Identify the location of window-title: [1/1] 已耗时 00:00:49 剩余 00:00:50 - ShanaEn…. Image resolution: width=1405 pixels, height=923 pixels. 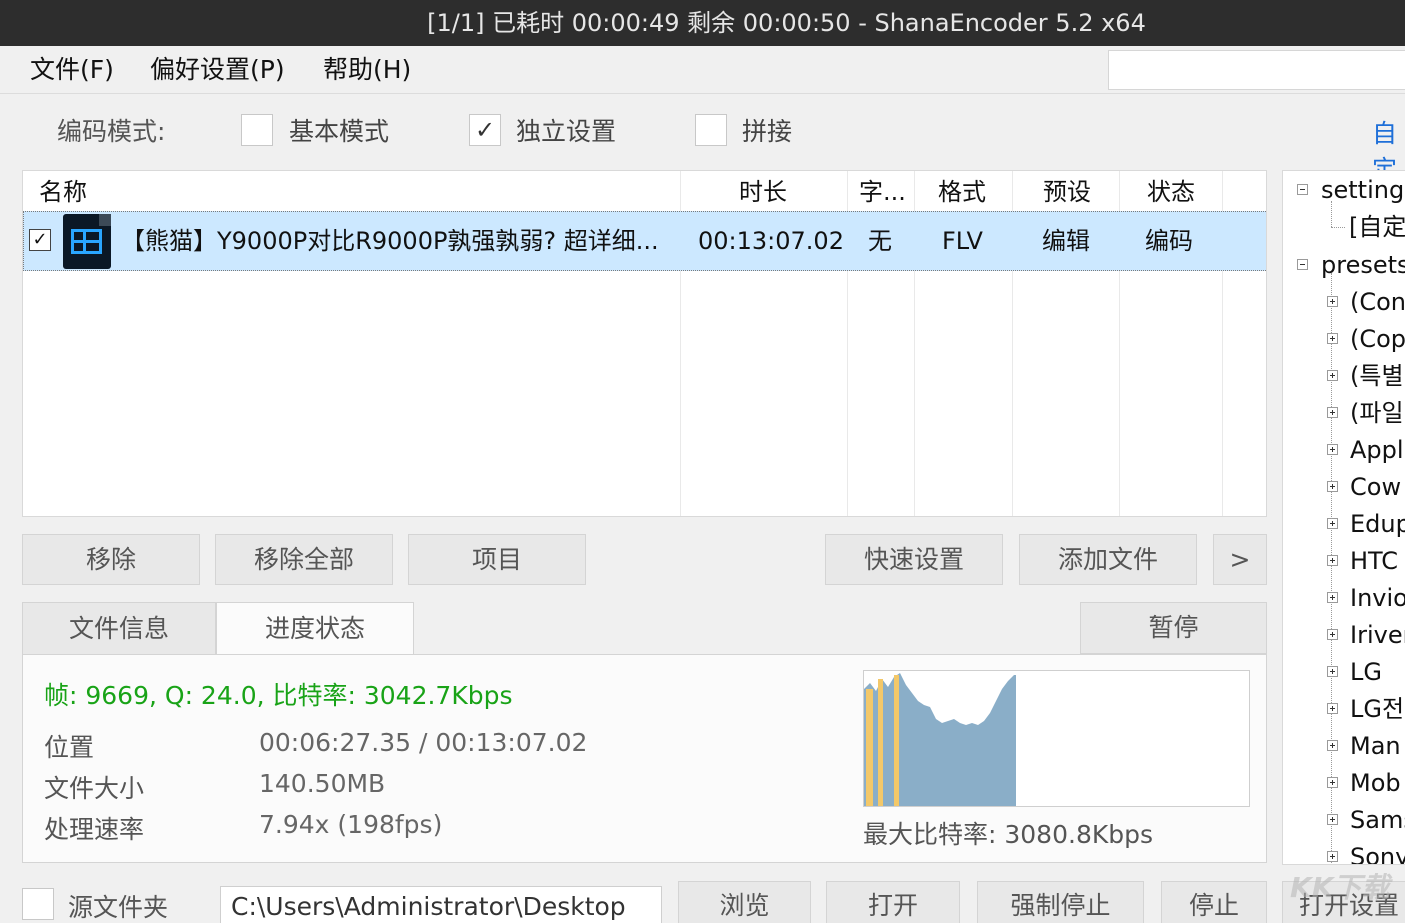
(786, 23).